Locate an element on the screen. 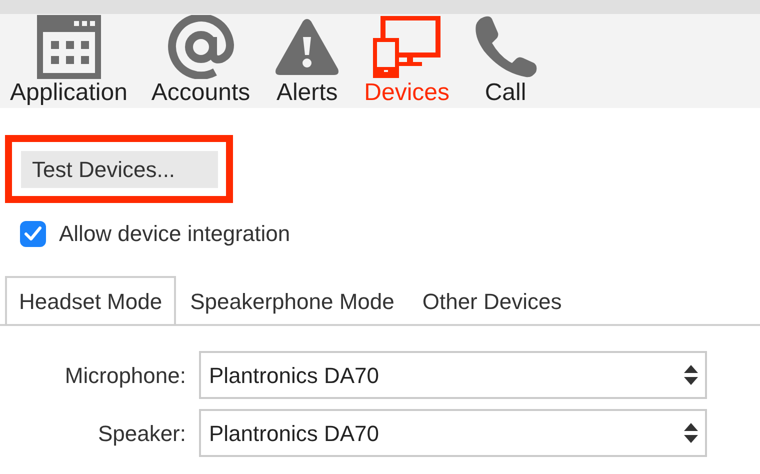  checkmark-icon is located at coordinates (33, 234).